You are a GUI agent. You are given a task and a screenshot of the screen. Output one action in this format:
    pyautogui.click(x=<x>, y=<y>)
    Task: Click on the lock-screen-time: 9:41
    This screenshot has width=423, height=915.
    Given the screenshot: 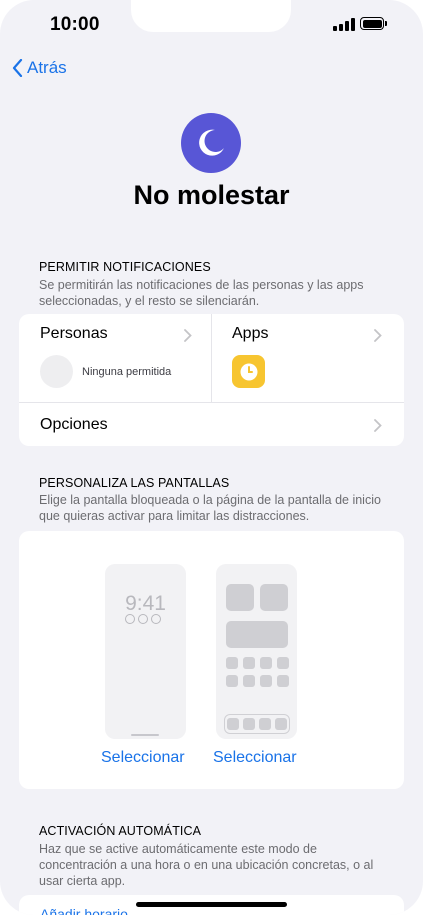 What is the action you would take?
    pyautogui.click(x=145, y=603)
    